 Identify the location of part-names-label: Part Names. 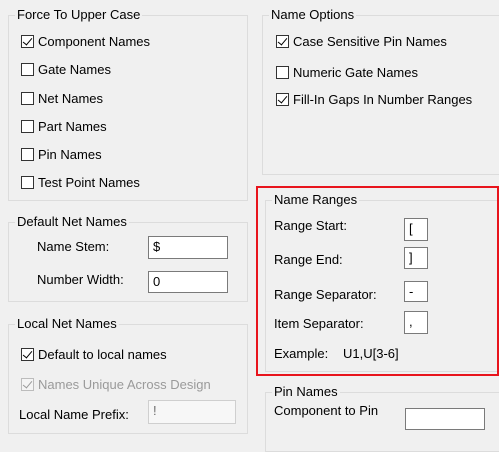
(72, 126).